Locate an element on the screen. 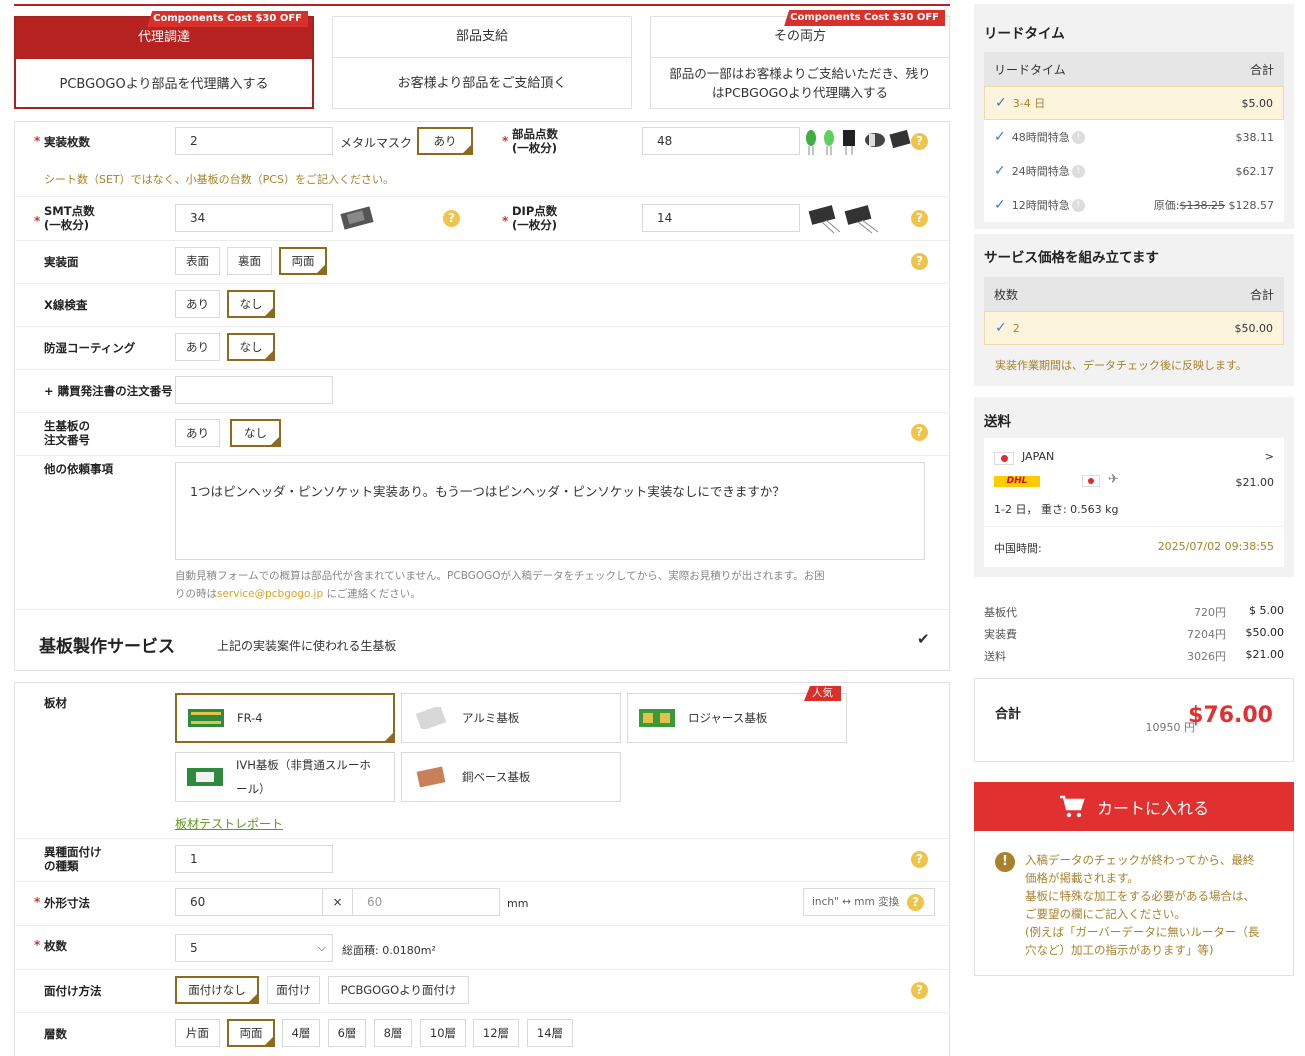 This screenshot has height=1056, width=1305. xray-option-no: なし is located at coordinates (251, 304).